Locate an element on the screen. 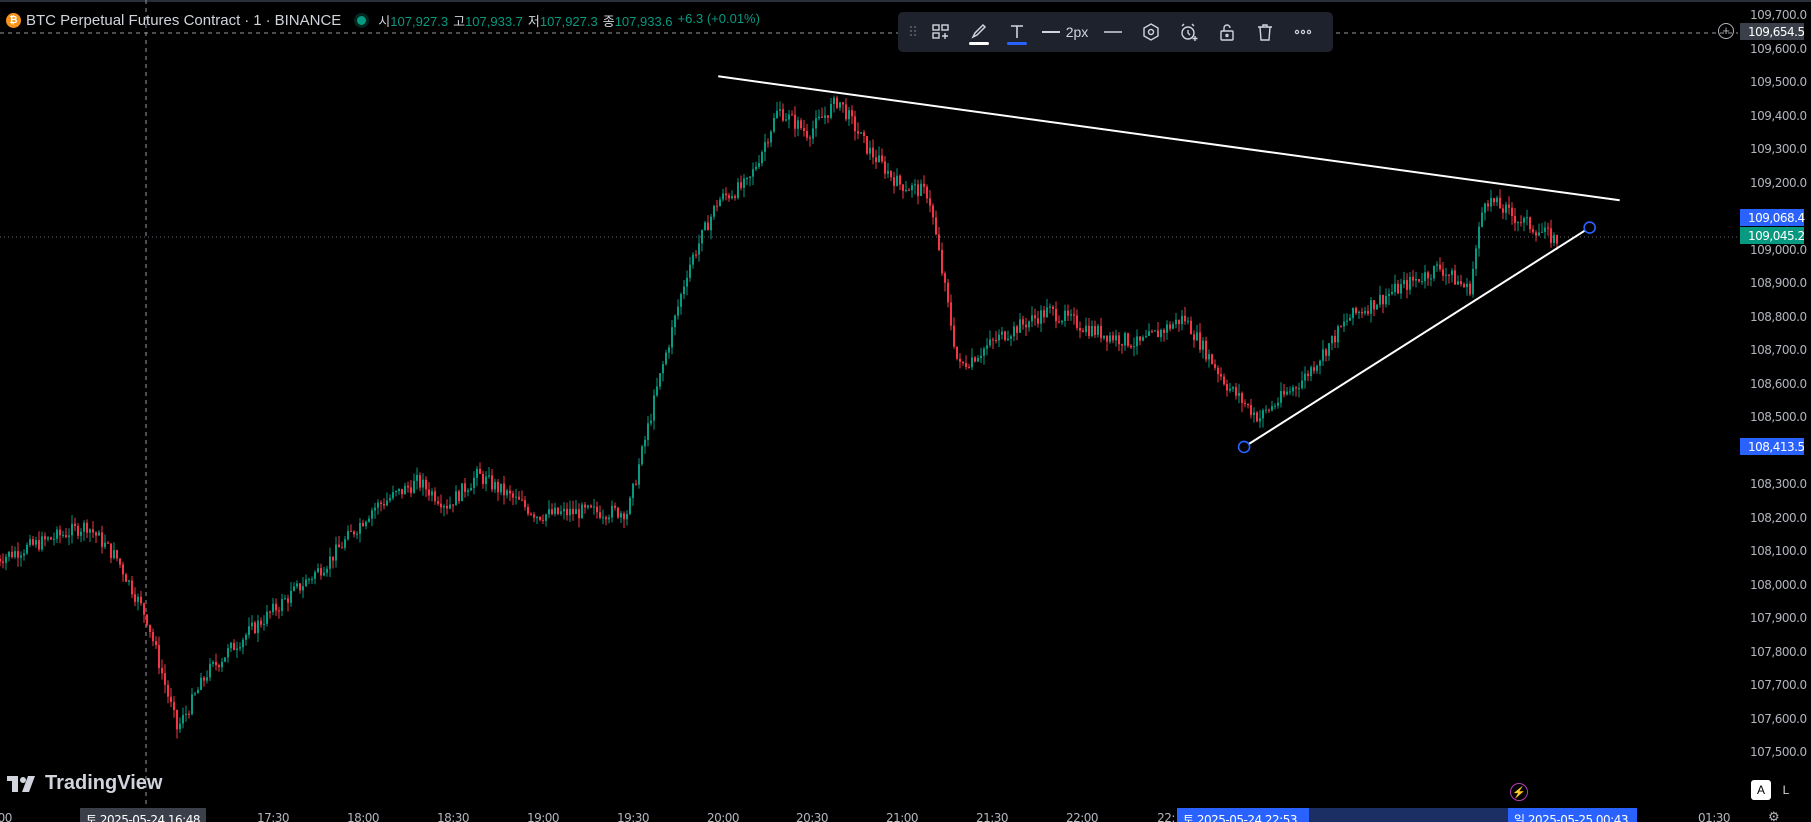  price-tick: 109,400.0 is located at coordinates (1778, 115).